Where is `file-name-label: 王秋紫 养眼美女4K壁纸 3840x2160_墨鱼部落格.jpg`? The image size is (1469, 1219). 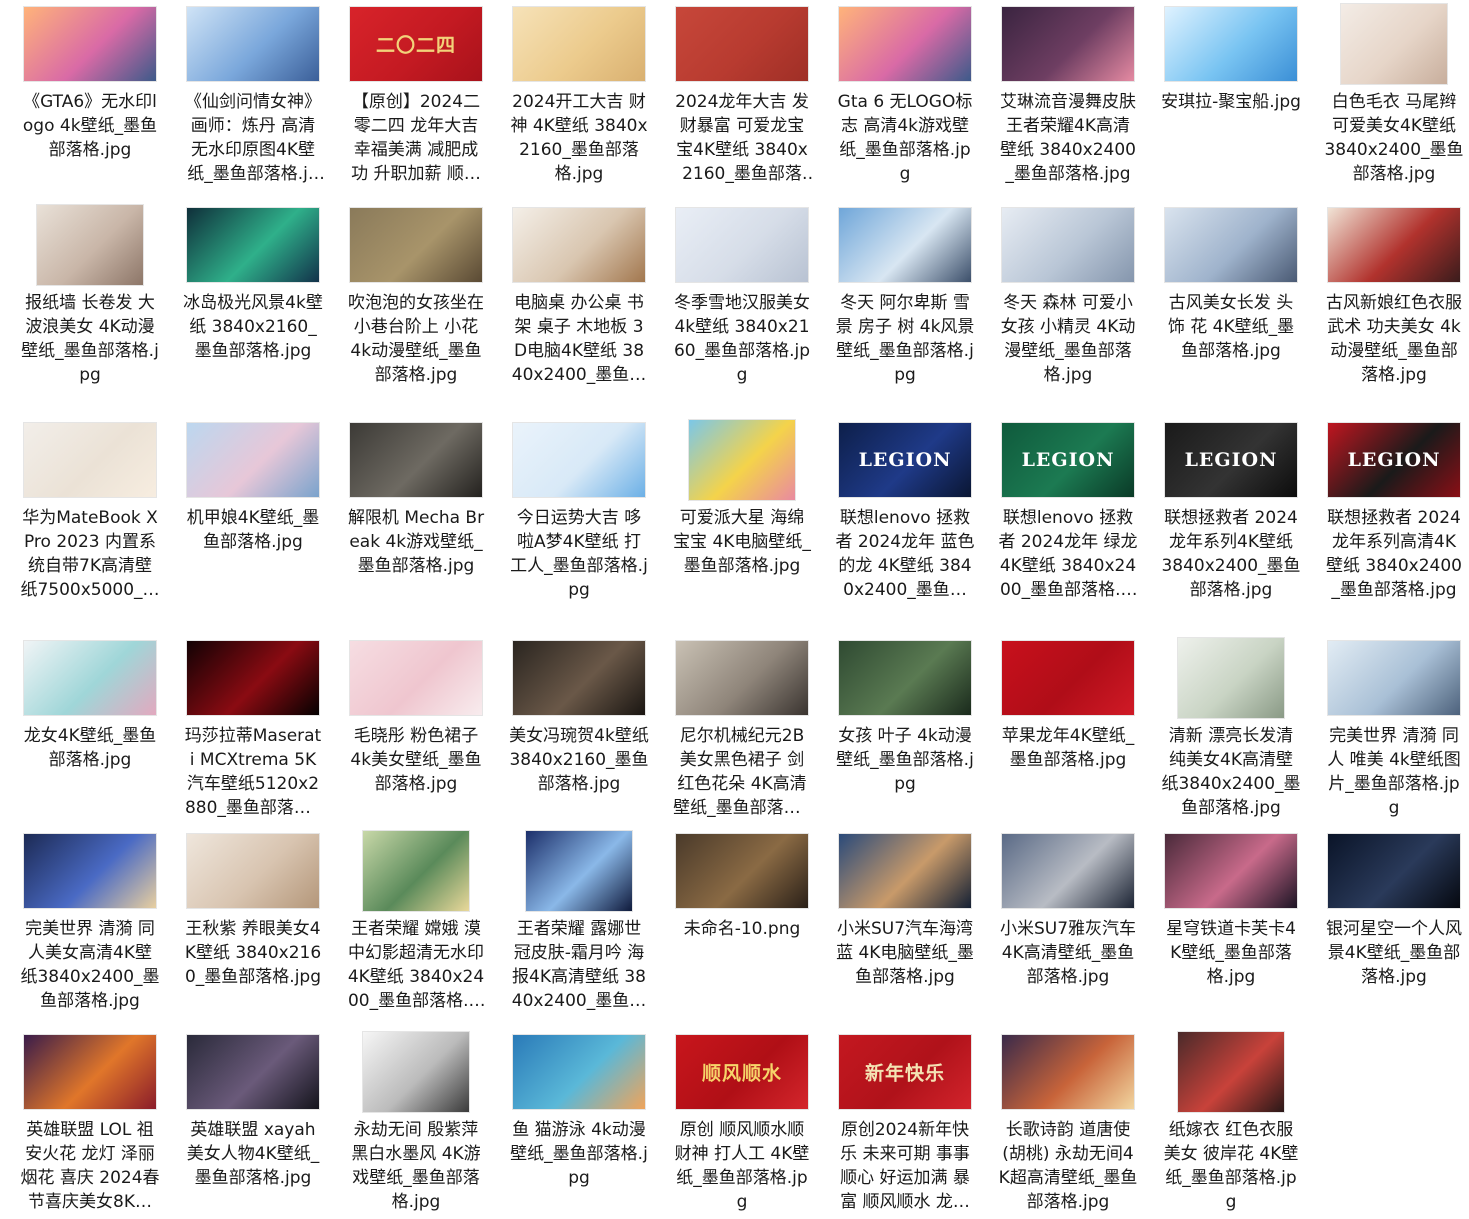 file-name-label: 王秋紫 养眼美女4K壁纸 3840x2160_墨鱼部落格.jpg is located at coordinates (253, 953).